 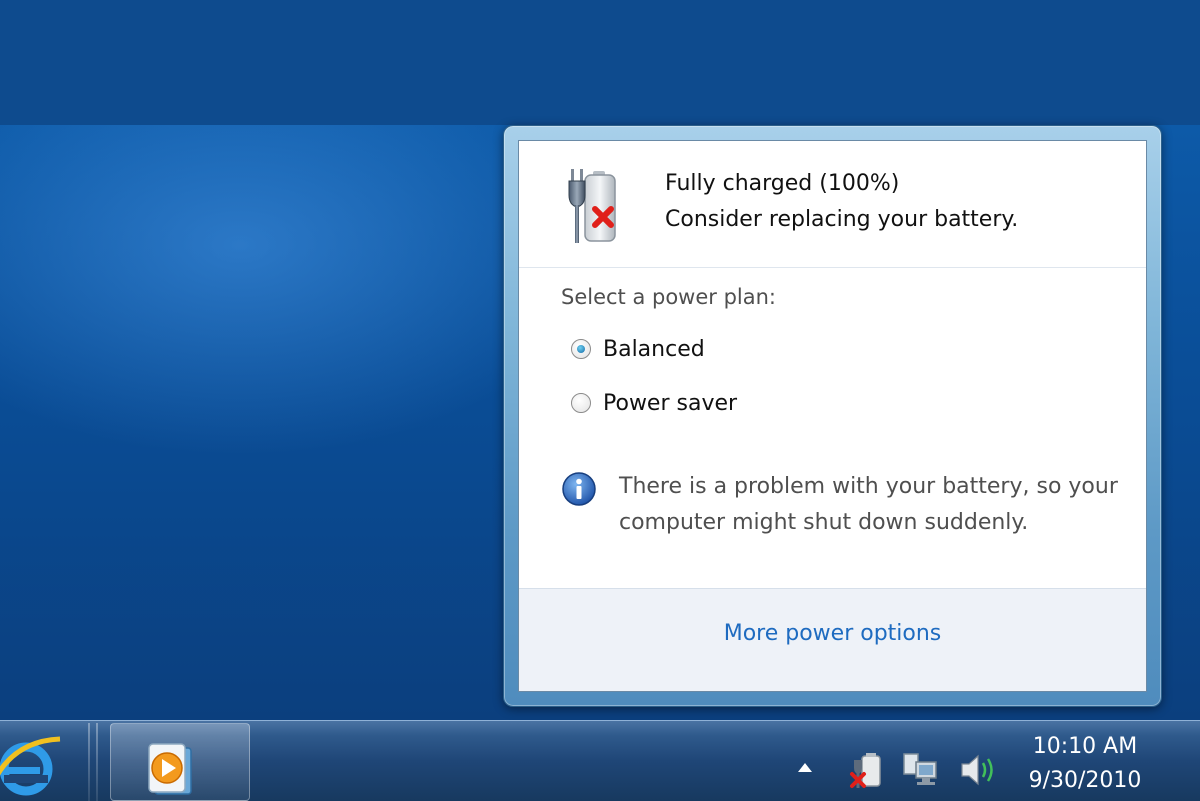 I want to click on windows-media-player-button, so click(x=180, y=762).